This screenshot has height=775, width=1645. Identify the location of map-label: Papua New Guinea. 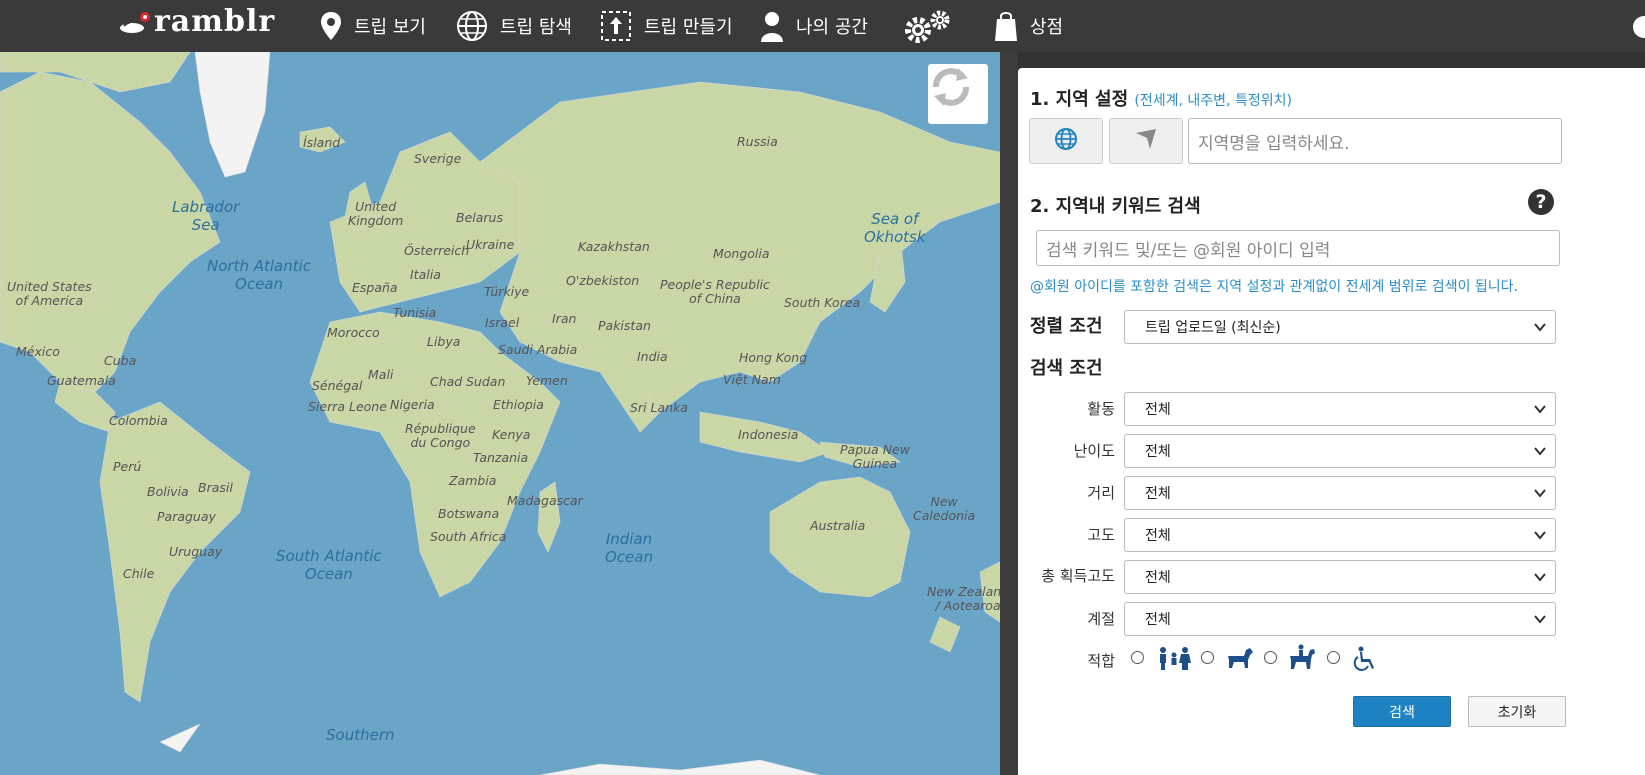
(875, 456).